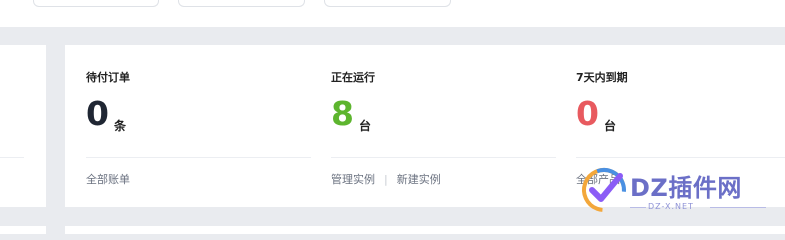 This screenshot has height=240, width=785. What do you see at coordinates (108, 77) in the screenshot?
I see `stat-title: 待付订单` at bounding box center [108, 77].